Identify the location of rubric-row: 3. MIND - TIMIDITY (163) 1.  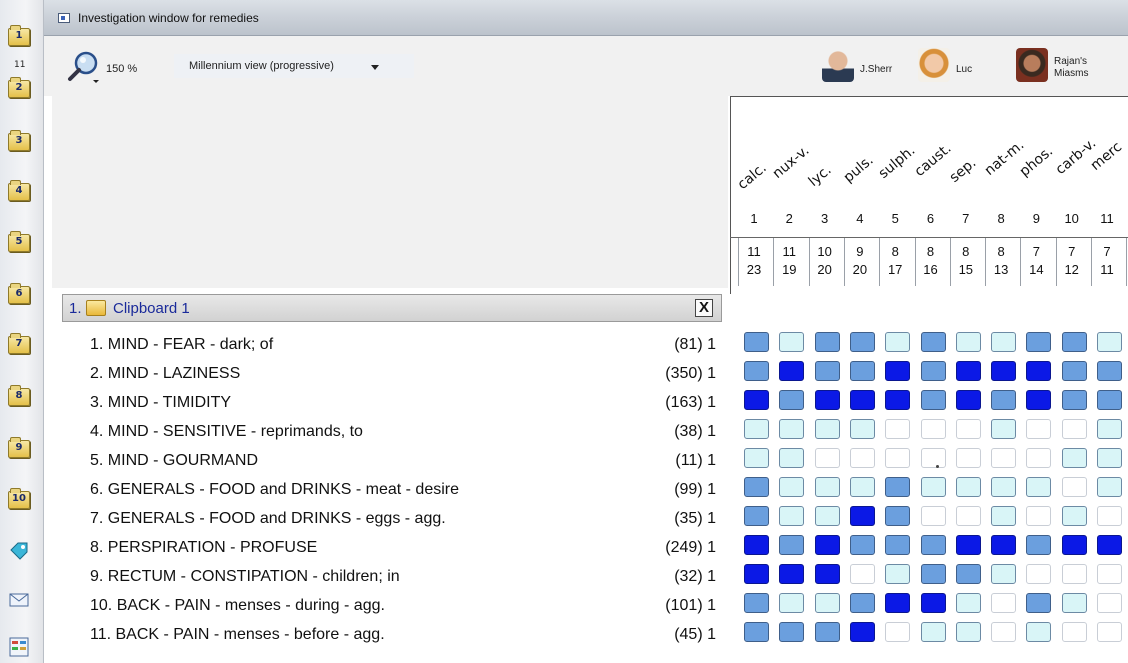
(392, 402).